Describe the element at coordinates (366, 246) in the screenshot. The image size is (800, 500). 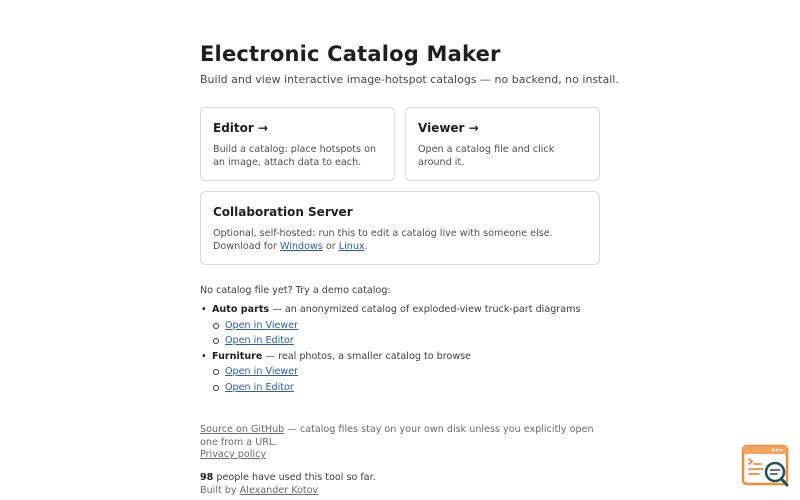
I see `server-suffix: .` at that location.